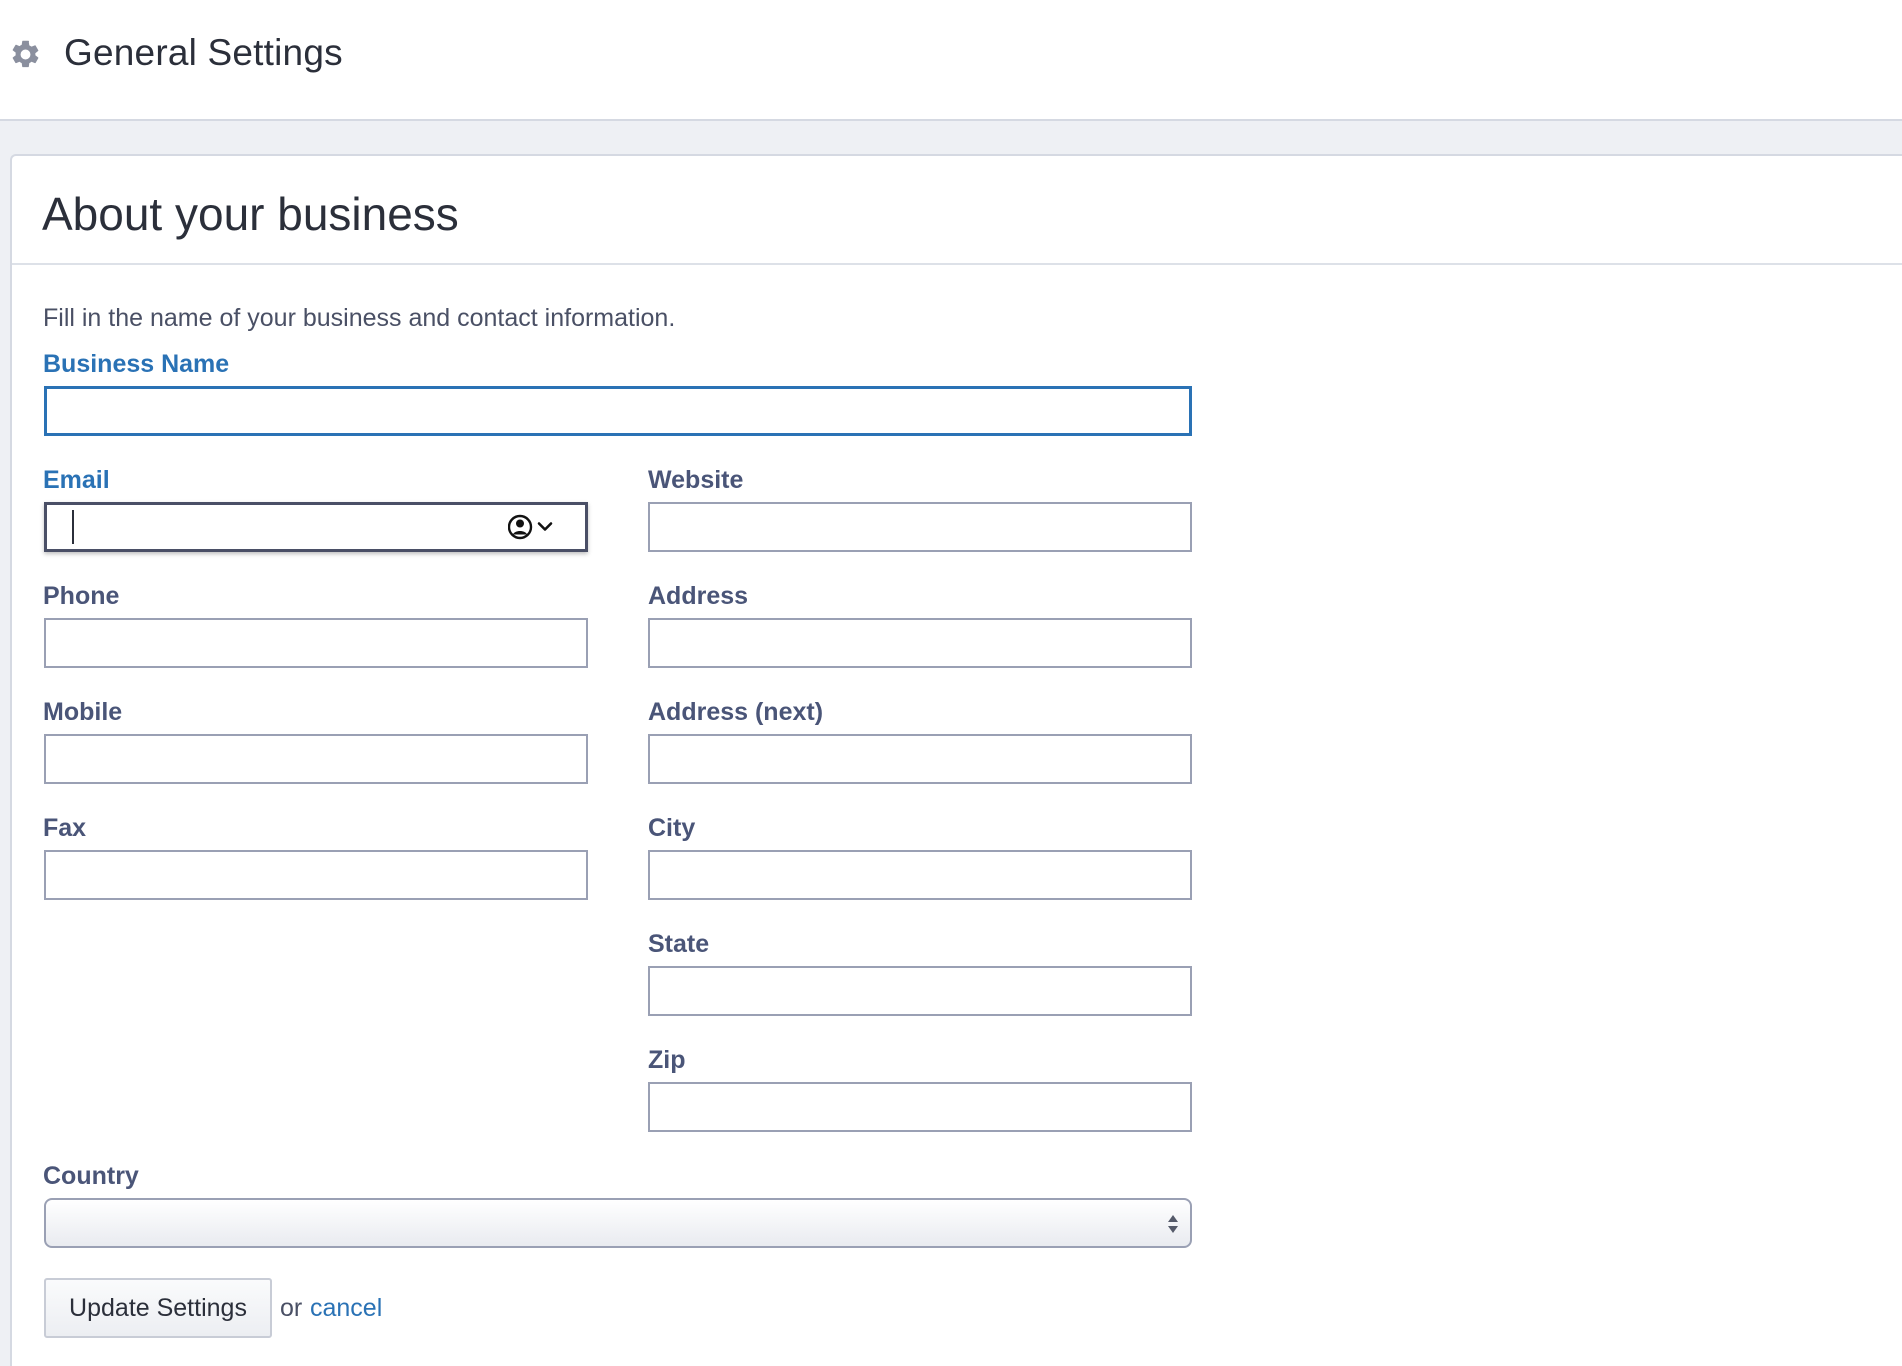 Image resolution: width=1902 pixels, height=1366 pixels. I want to click on text-caret, so click(73, 527).